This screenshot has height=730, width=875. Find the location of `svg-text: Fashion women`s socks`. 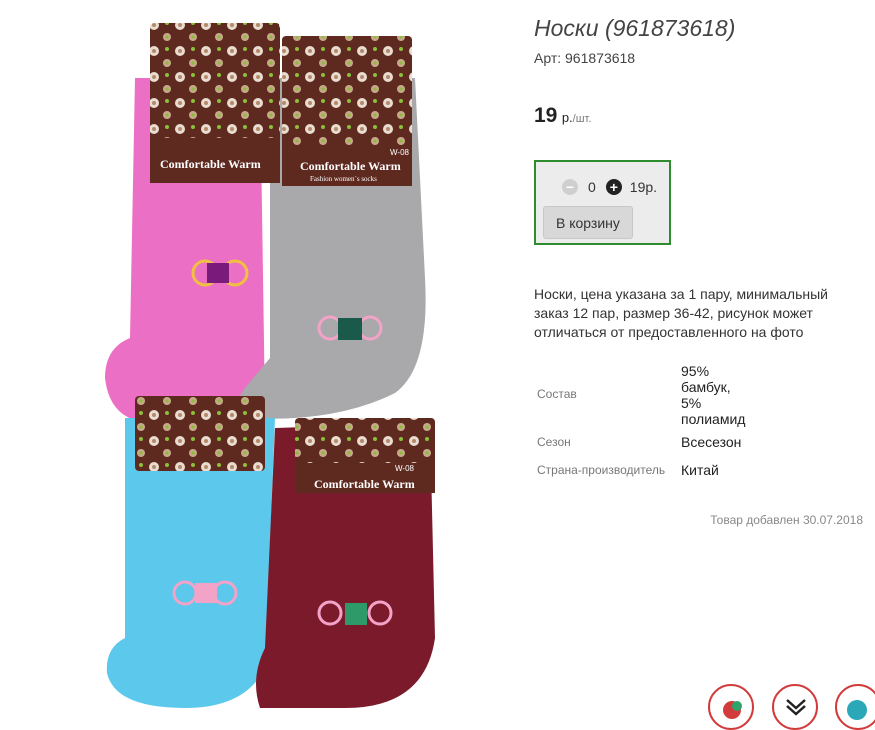

svg-text: Fashion women`s socks is located at coordinates (343, 179).